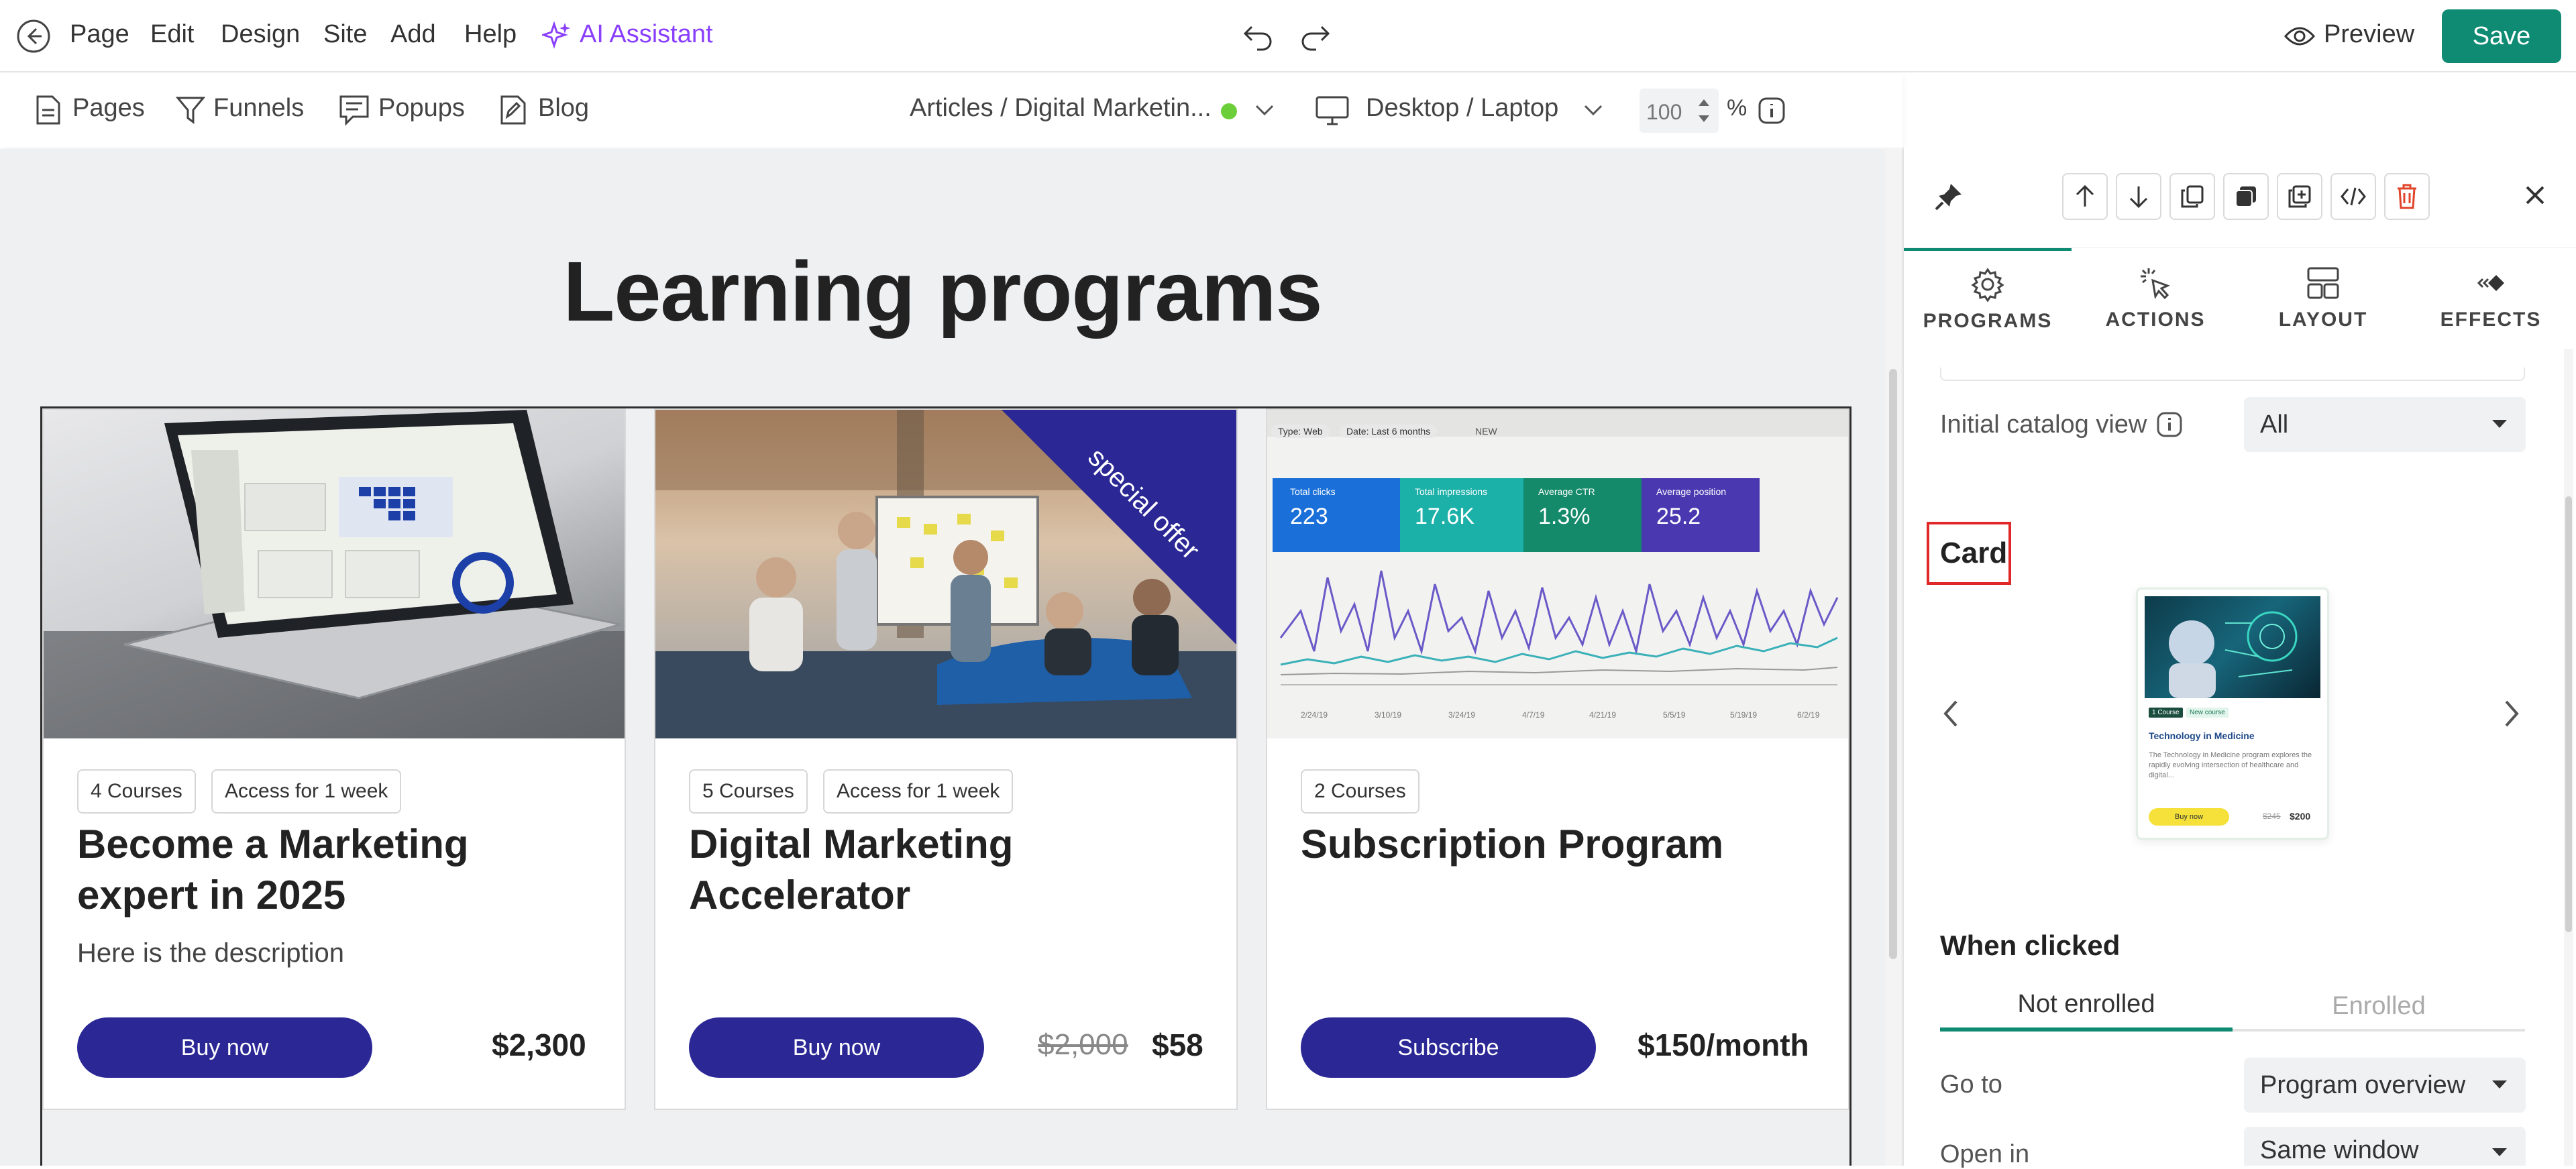 Image resolution: width=2576 pixels, height=1169 pixels. Describe the element at coordinates (2379, 1007) in the screenshot. I see `subtab-enrolled: Enrolled` at that location.